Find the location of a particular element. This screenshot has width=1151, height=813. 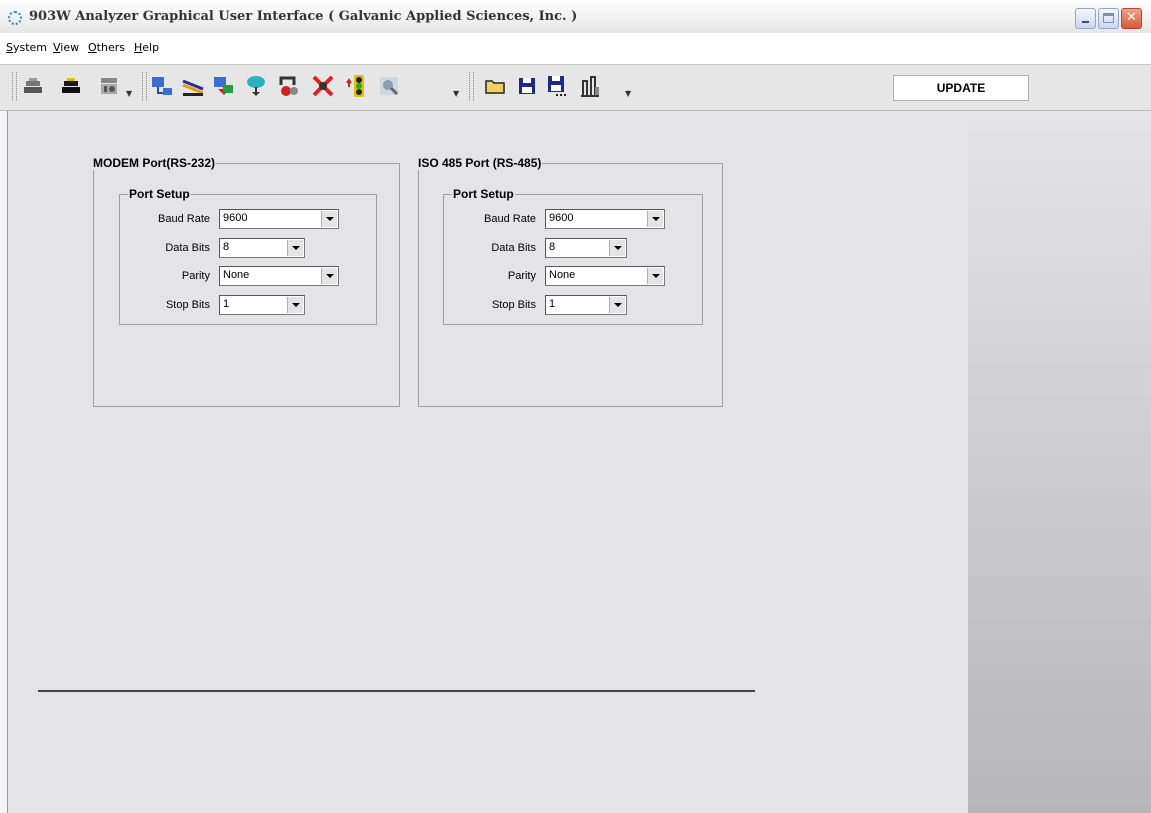

modem-baud-value: 9600 is located at coordinates (235, 218).